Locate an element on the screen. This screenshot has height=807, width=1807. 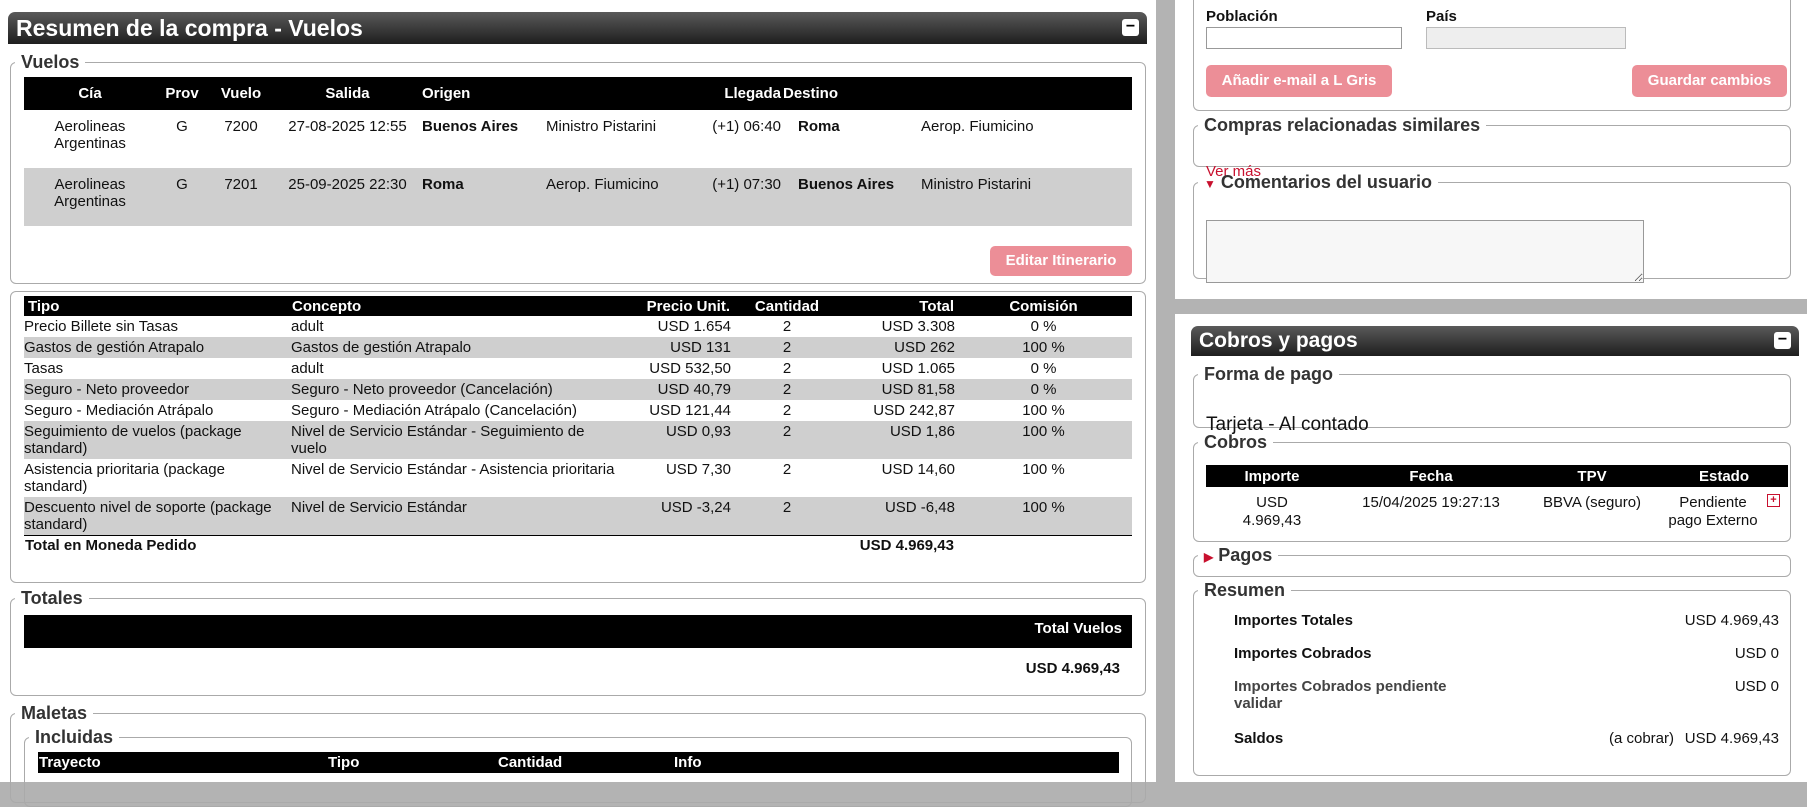
resumen-label: Saldos is located at coordinates (1259, 738).